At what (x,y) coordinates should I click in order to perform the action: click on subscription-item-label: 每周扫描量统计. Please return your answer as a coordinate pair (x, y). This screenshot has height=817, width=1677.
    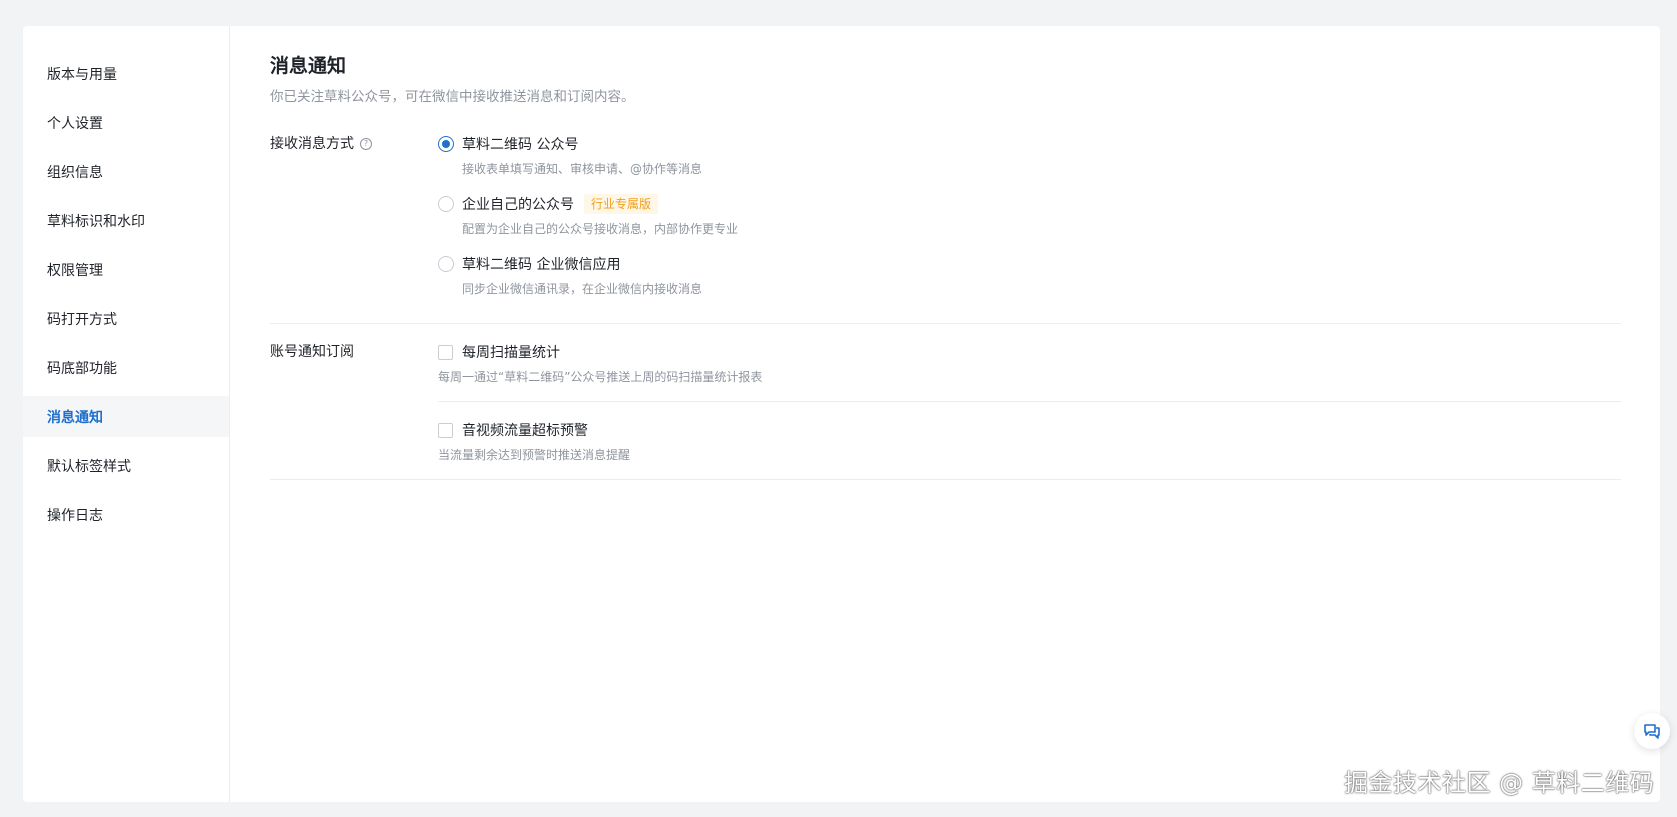
    Looking at the image, I should click on (511, 352).